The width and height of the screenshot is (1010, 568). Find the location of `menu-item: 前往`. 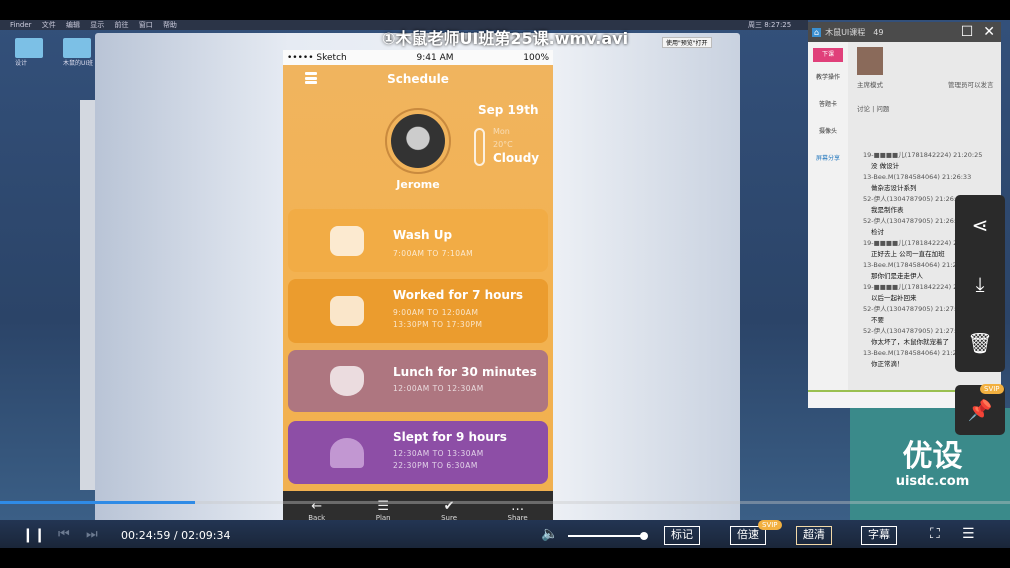

menu-item: 前往 is located at coordinates (121, 25).